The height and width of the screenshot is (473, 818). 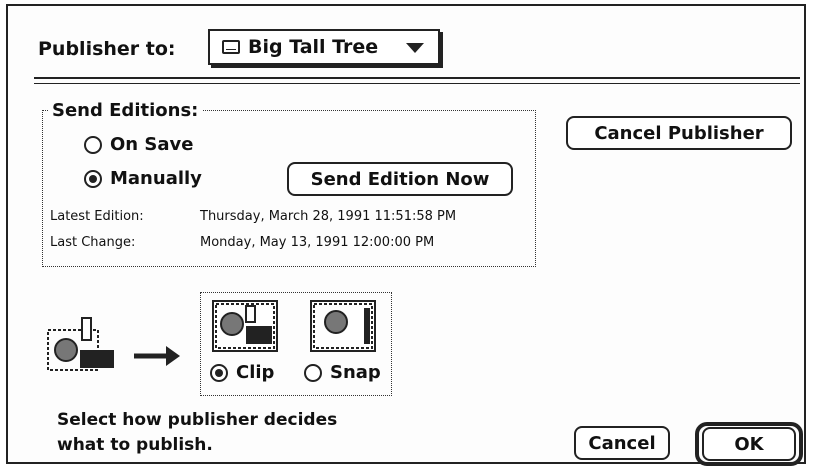 I want to click on popup-arrow-icon, so click(x=415, y=48).